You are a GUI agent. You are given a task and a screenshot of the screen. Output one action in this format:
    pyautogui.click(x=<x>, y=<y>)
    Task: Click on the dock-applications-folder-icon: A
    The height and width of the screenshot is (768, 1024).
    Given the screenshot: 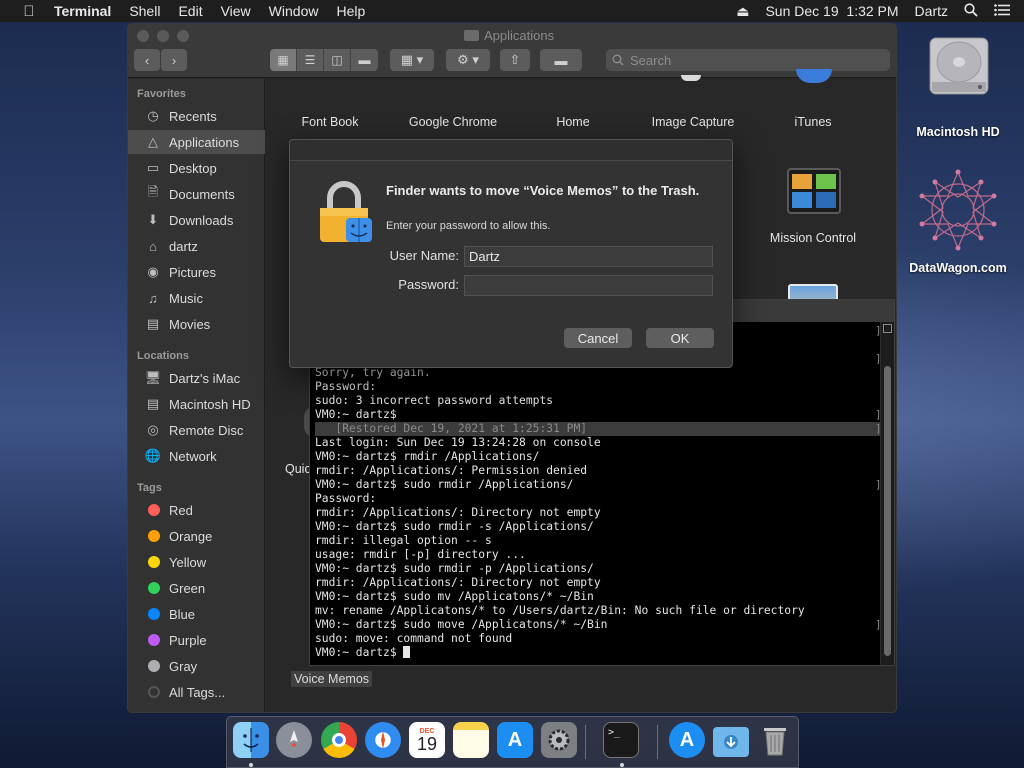 What is the action you would take?
    pyautogui.click(x=687, y=740)
    